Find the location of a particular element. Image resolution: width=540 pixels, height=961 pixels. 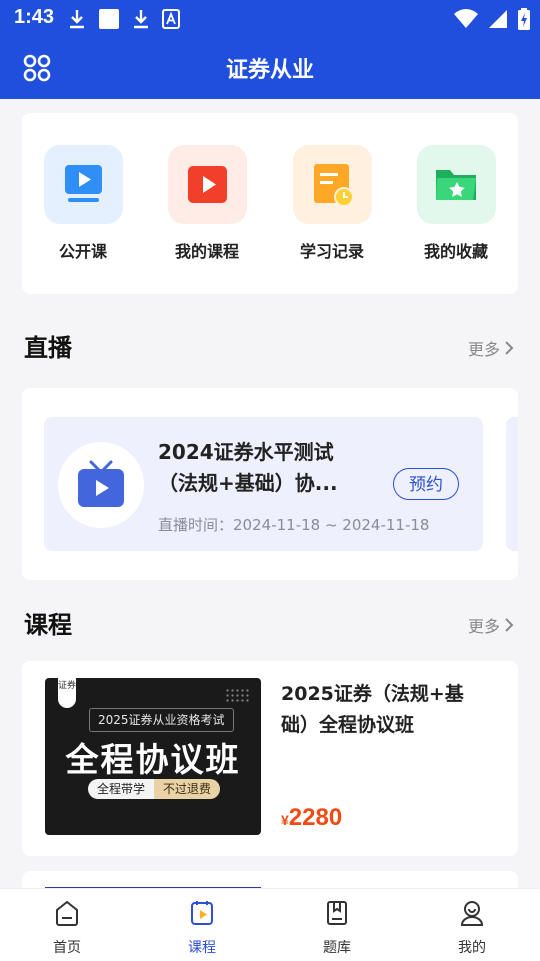

quick-action-open-course: 公开课 is located at coordinates (83, 203).